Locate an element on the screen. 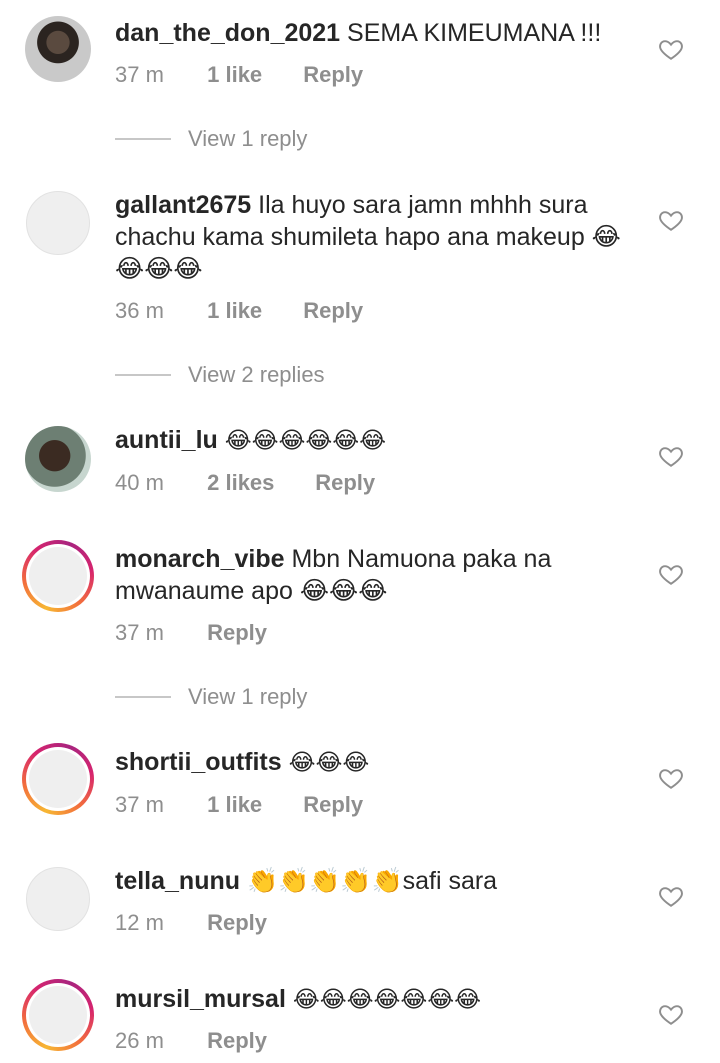 The width and height of the screenshot is (720, 1063). comment-username: auntii_lu is located at coordinates (166, 440).